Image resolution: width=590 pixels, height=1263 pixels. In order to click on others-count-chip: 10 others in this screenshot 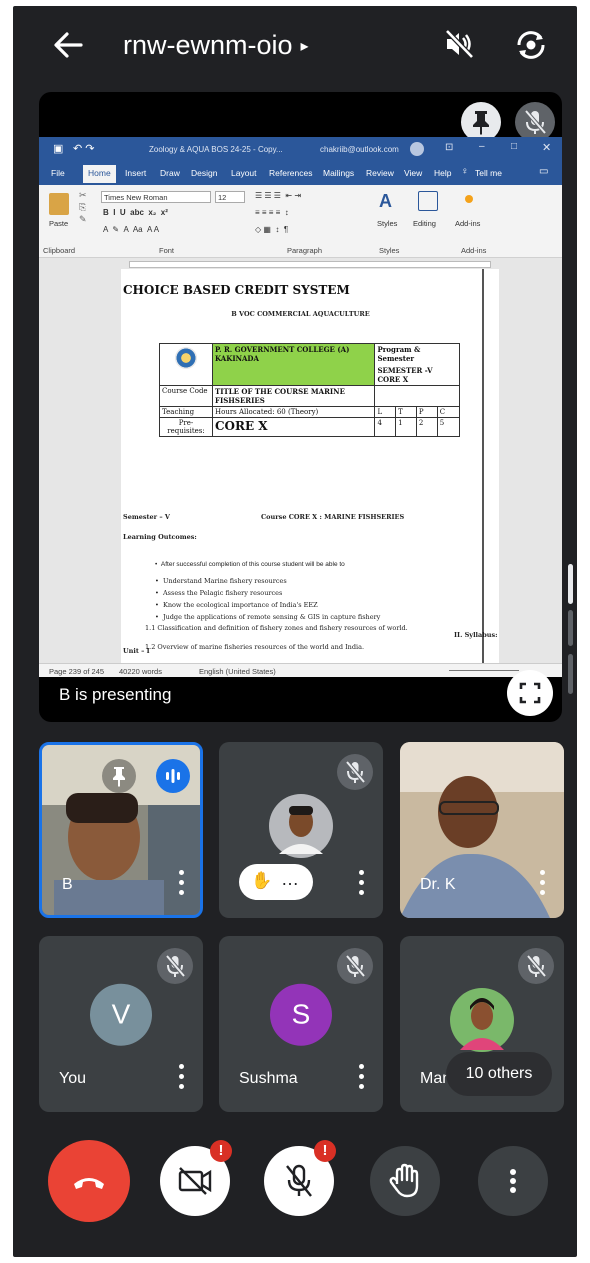, I will do `click(499, 1074)`.